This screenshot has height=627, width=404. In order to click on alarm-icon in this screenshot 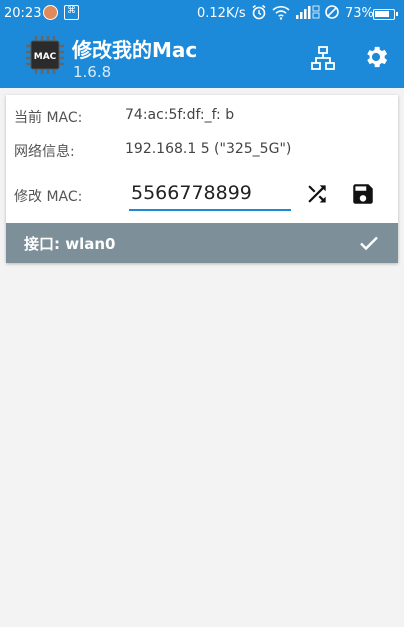, I will do `click(259, 12)`.